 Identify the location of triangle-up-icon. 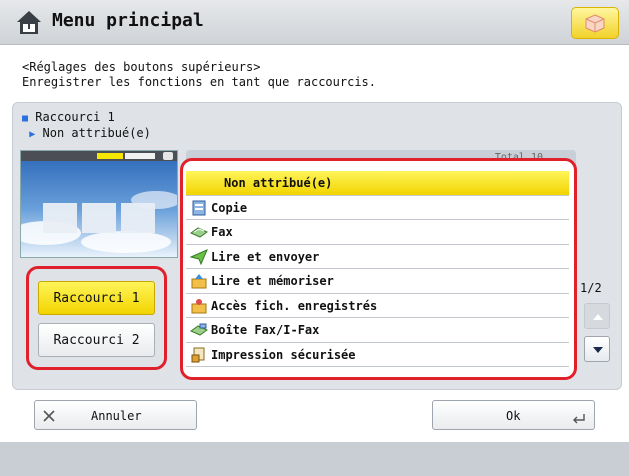
(598, 317).